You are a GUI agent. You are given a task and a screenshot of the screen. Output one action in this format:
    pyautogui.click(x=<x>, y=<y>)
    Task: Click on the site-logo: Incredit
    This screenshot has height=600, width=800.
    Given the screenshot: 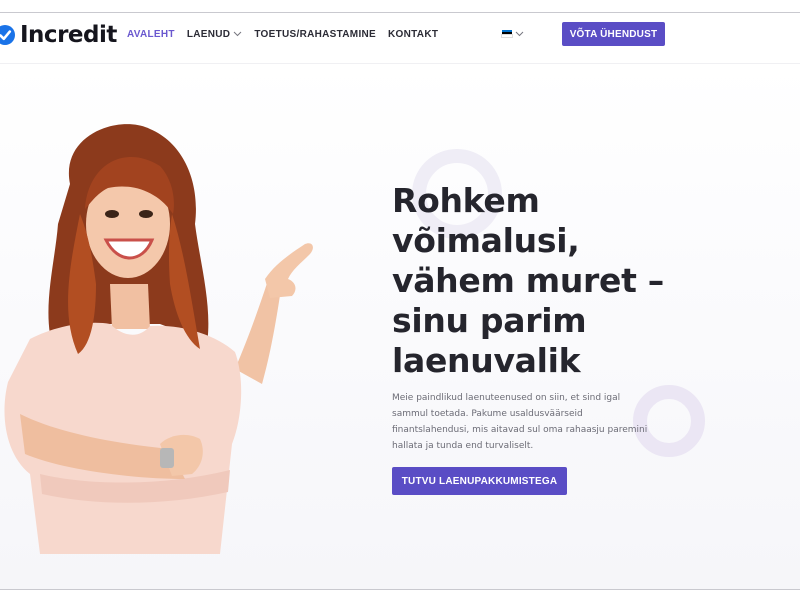 What is the action you would take?
    pyautogui.click(x=58, y=35)
    